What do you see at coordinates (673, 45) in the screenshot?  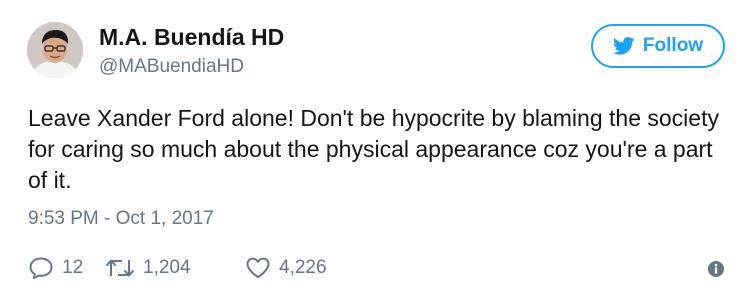 I see `follow-button-label: Follow` at bounding box center [673, 45].